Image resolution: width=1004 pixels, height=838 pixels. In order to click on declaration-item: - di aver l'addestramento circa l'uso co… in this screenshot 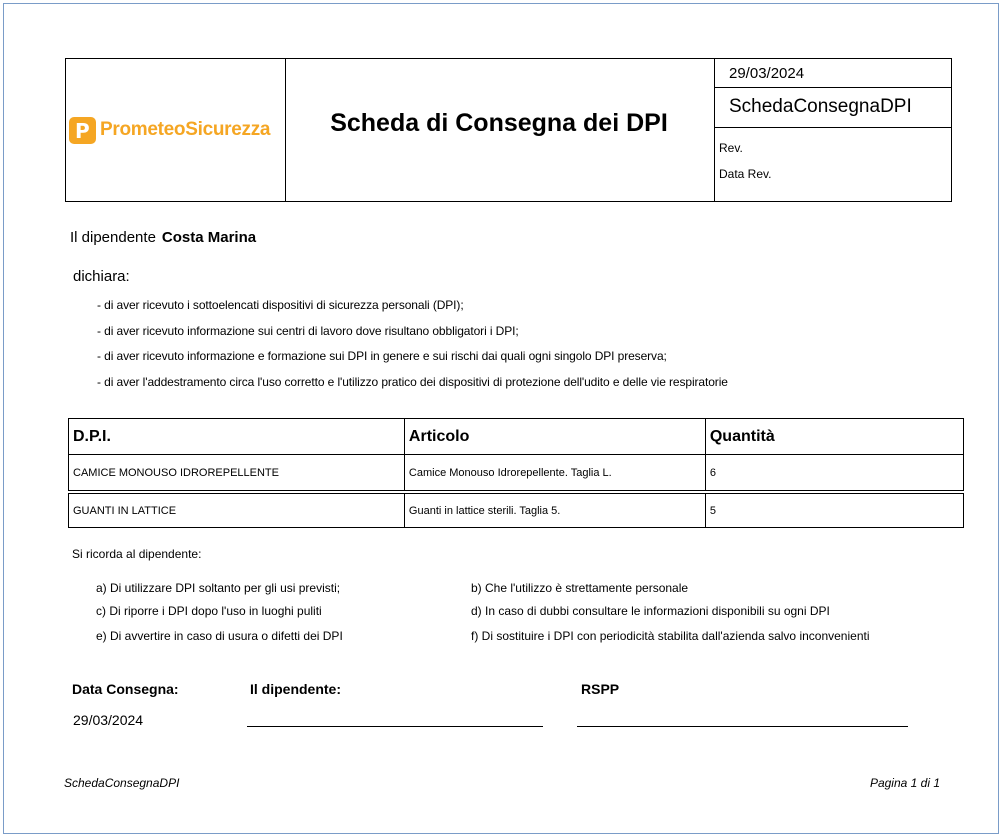, I will do `click(412, 381)`.